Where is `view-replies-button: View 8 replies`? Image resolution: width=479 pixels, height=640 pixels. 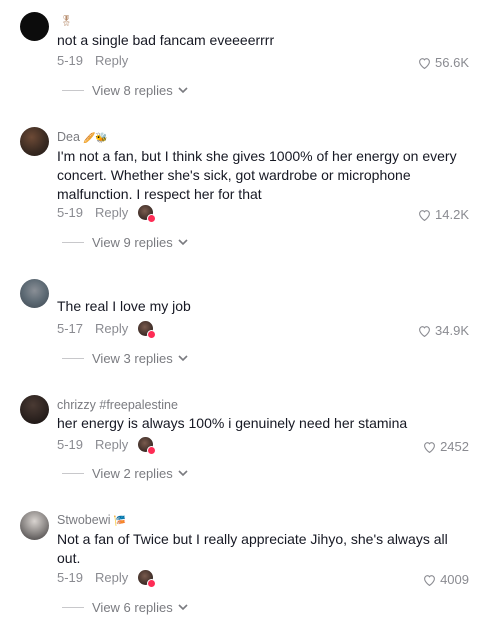 view-replies-button: View 8 replies is located at coordinates (125, 90).